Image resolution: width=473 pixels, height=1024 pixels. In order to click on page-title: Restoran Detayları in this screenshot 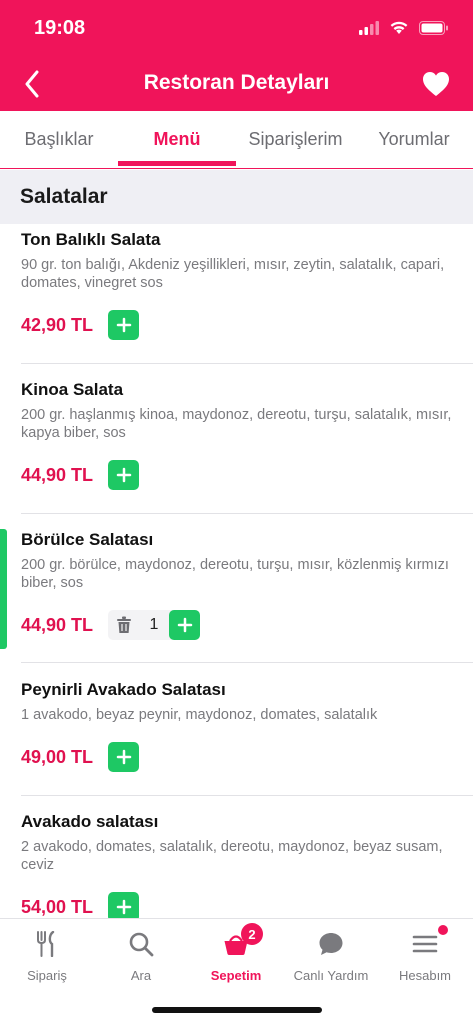, I will do `click(236, 82)`.